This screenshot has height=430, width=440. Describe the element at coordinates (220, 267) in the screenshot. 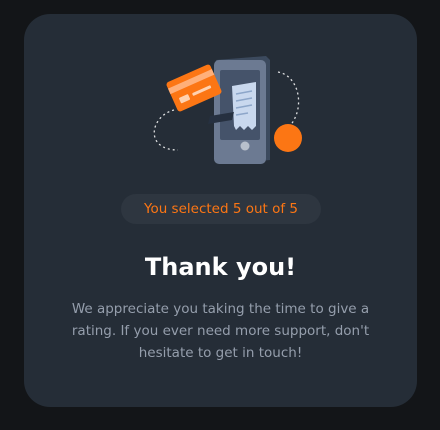

I see `page-title: Thank you!` at that location.